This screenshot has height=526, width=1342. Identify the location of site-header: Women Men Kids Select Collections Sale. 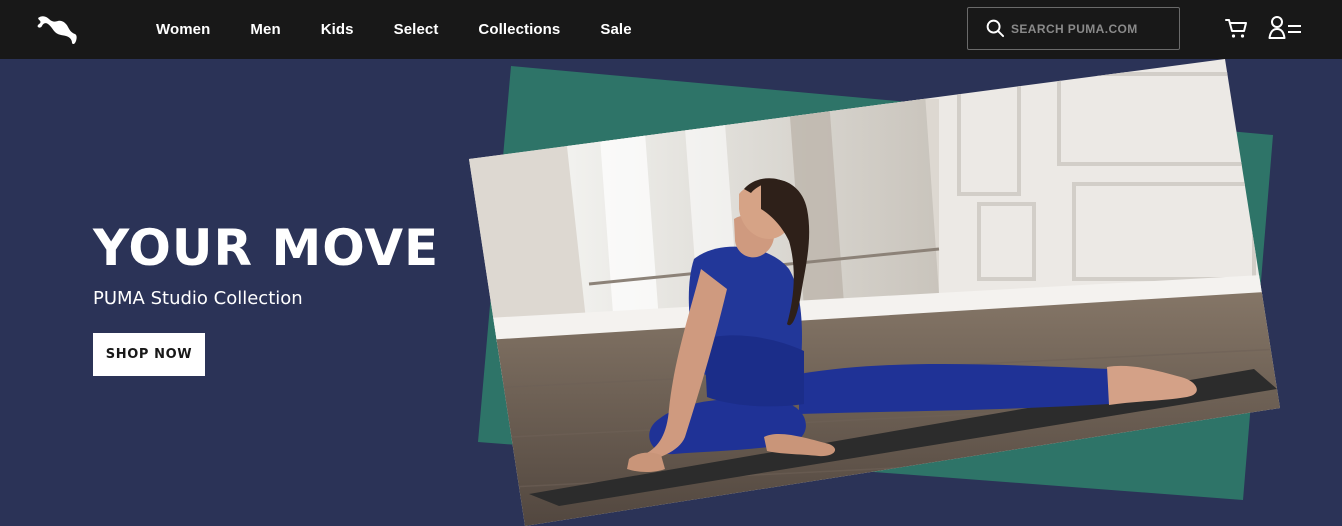
(671, 29).